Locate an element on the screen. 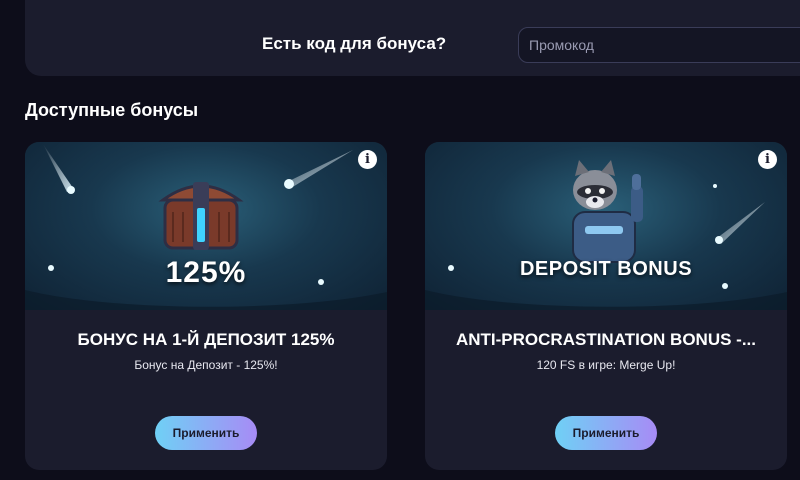  banner-text: DEPOSIT BONUS is located at coordinates (606, 269).